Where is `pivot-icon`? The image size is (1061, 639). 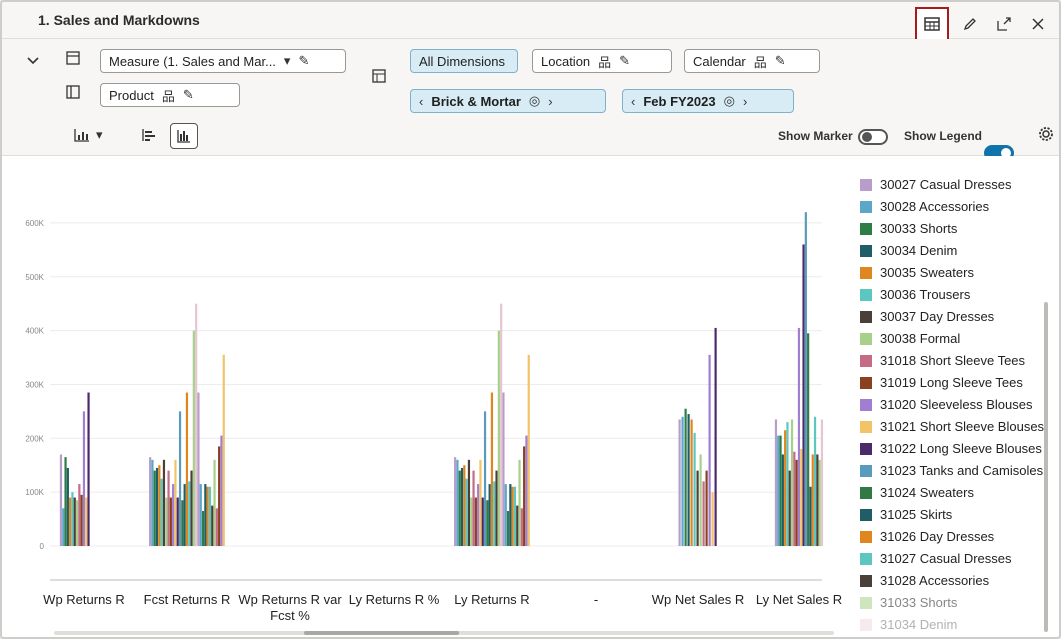
pivot-icon is located at coordinates (379, 77).